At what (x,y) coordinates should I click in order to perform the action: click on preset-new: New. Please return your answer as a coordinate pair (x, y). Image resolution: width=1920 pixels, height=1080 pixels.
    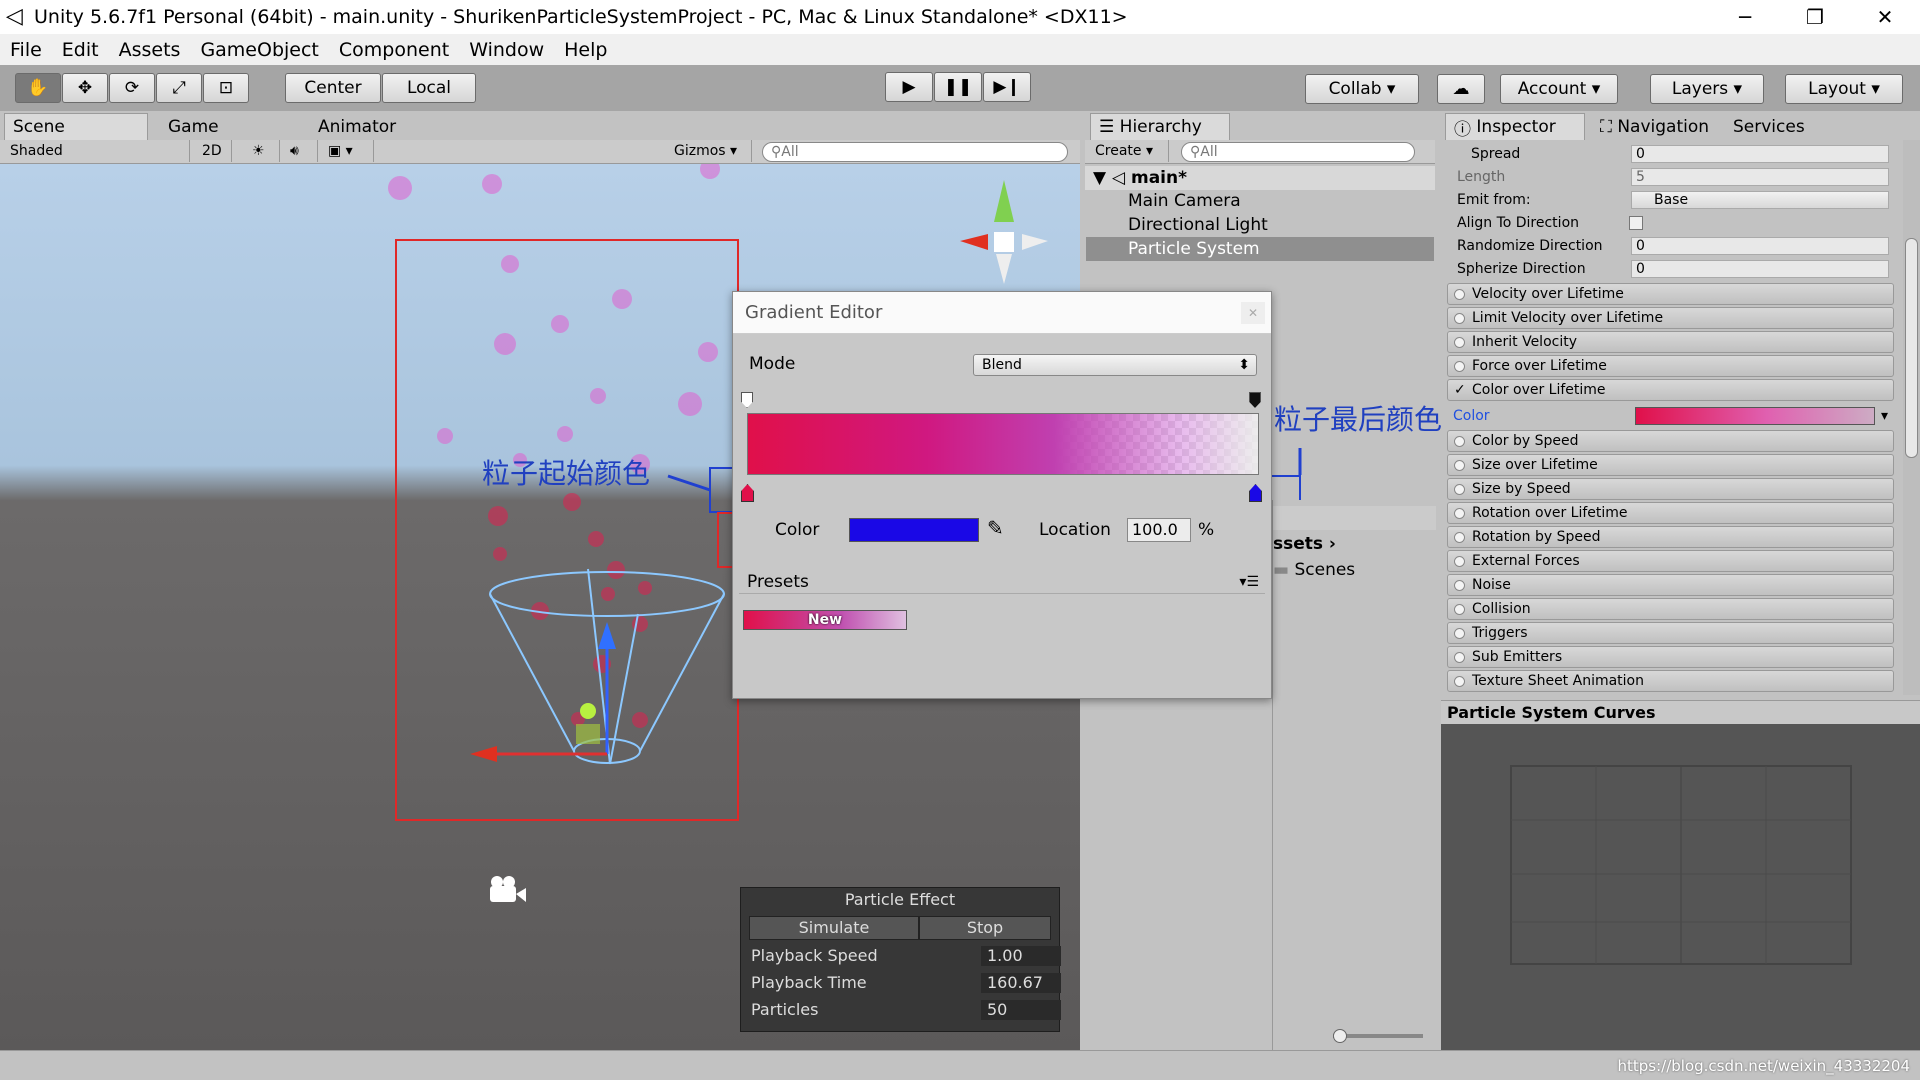
    Looking at the image, I should click on (825, 620).